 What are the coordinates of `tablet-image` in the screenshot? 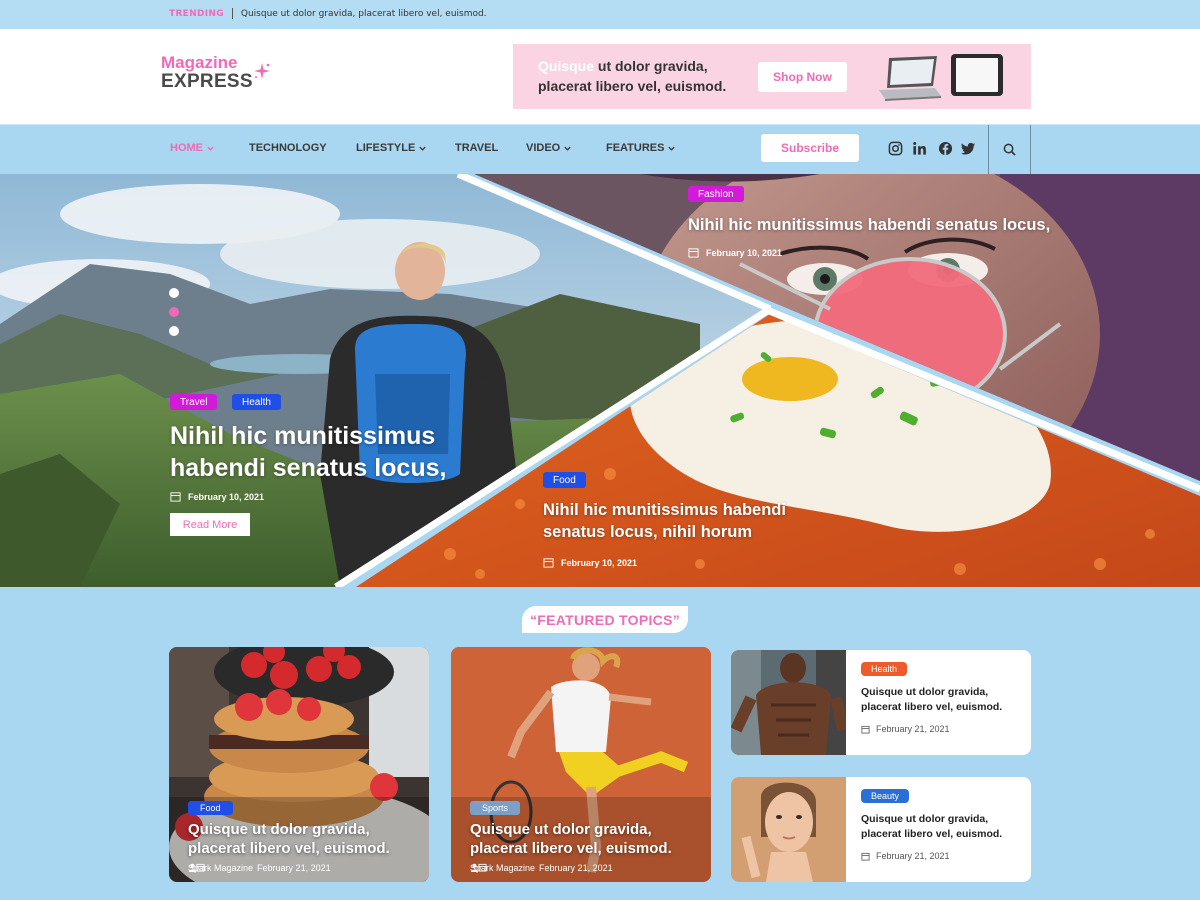 It's located at (977, 75).